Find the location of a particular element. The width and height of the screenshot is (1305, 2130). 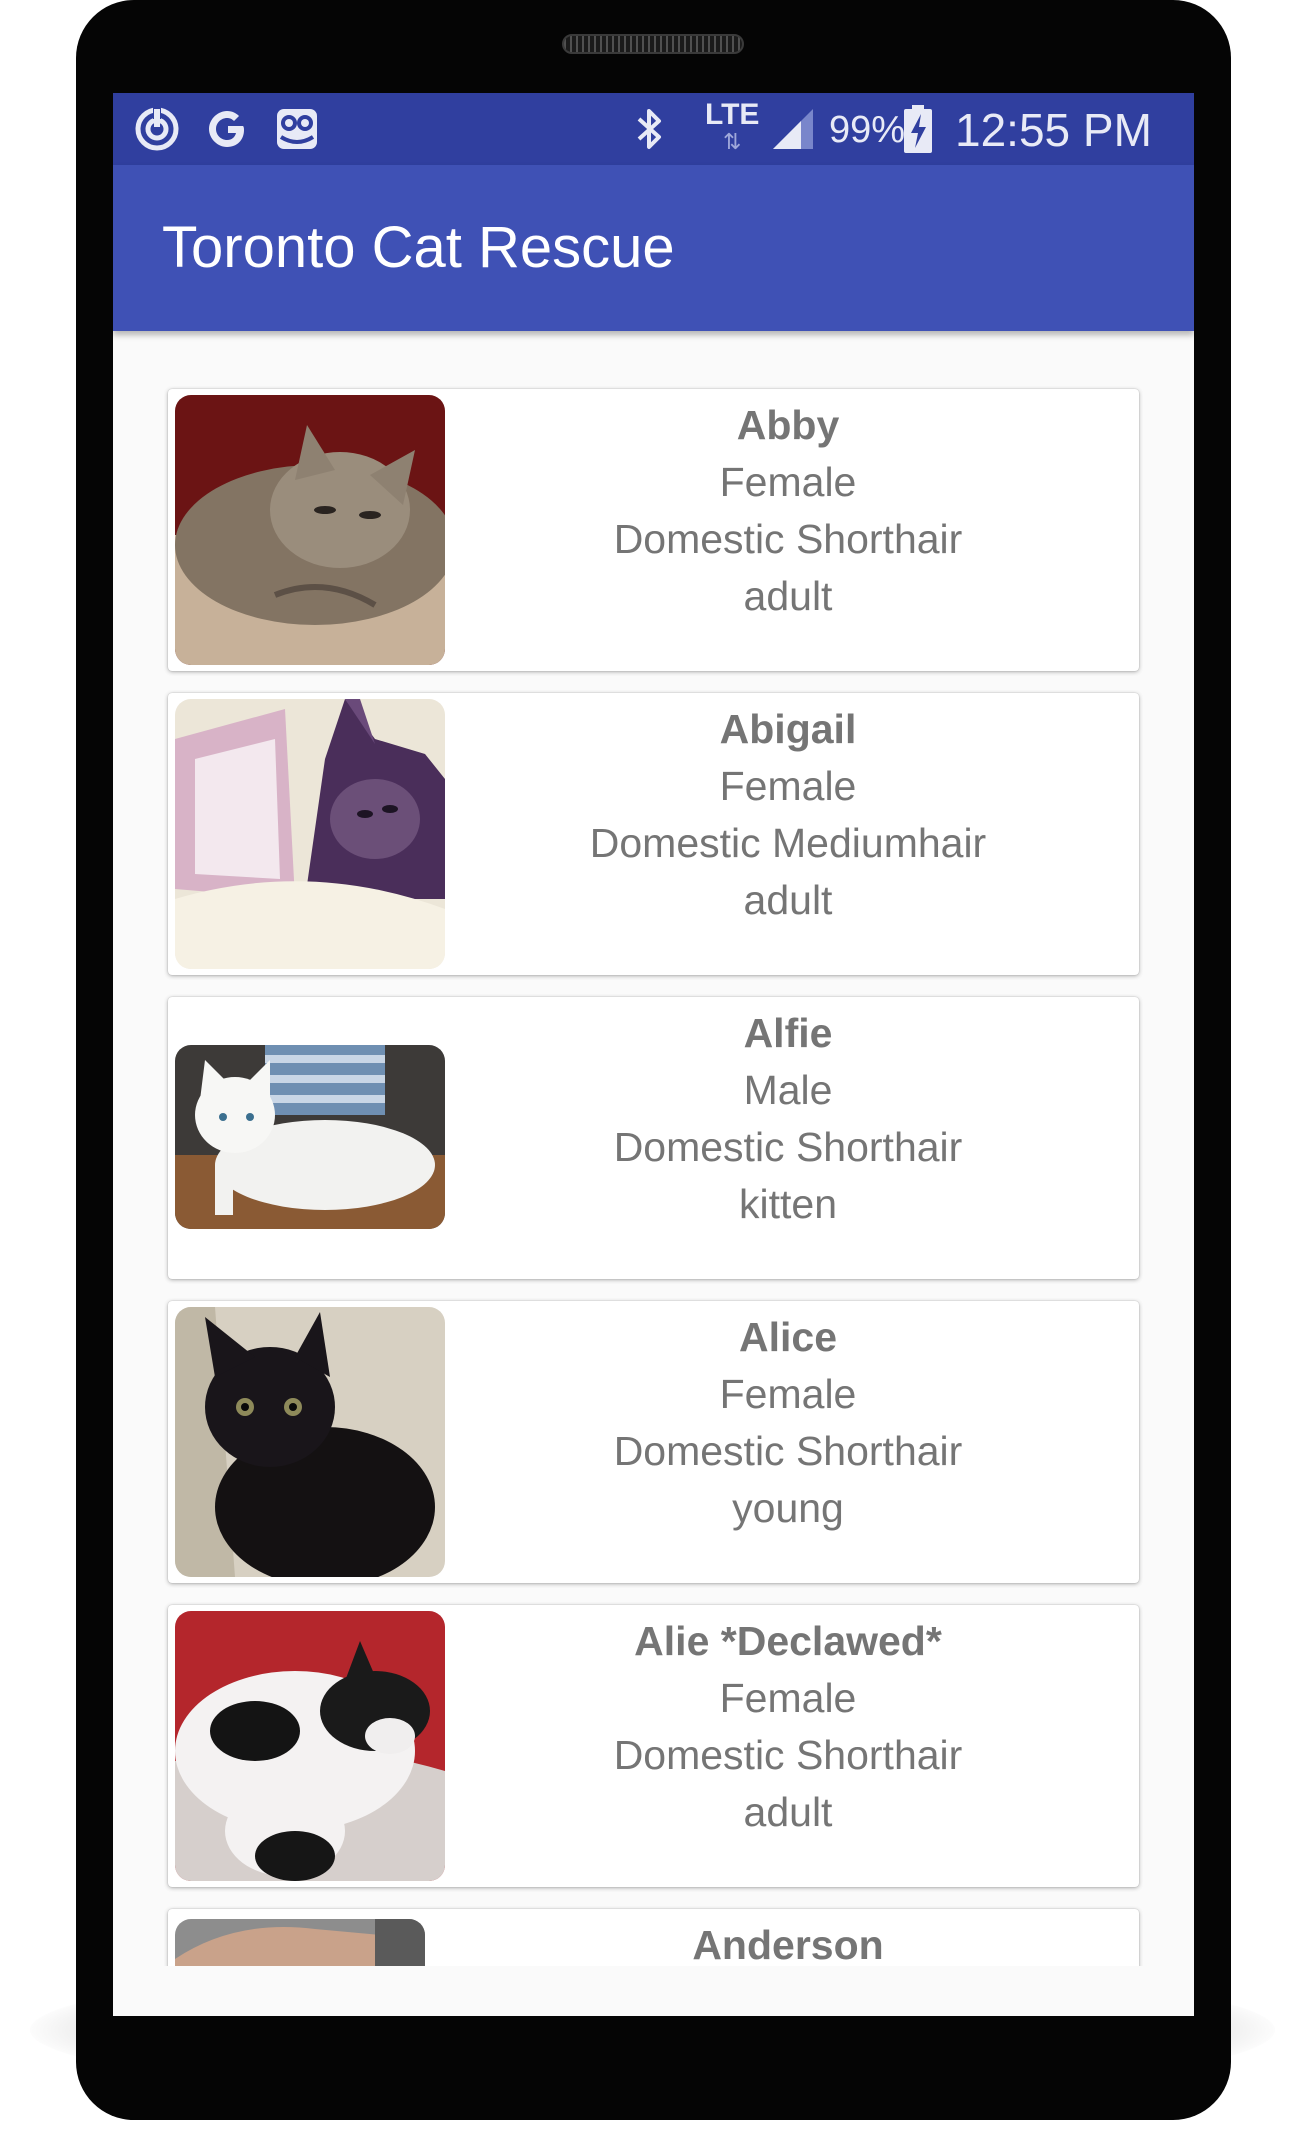

status-bar: LTE ⇅ 99% 12:55 PM is located at coordinates (653, 129).